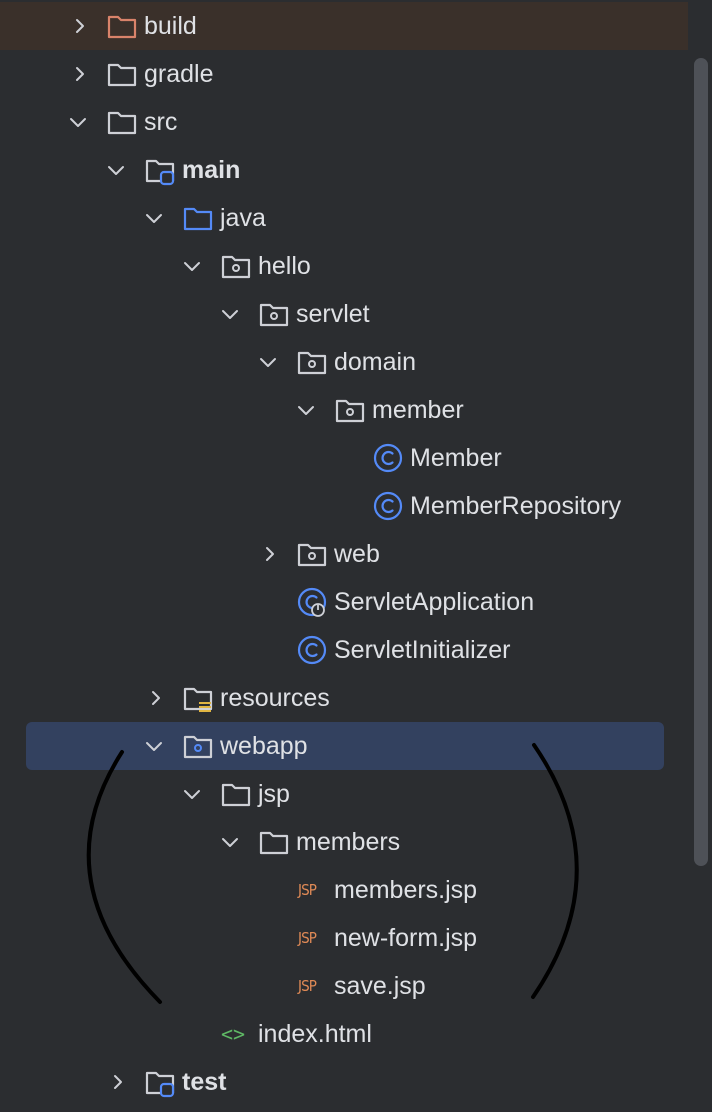 The height and width of the screenshot is (1112, 712). I want to click on tree-item-label: index.html, so click(315, 1034).